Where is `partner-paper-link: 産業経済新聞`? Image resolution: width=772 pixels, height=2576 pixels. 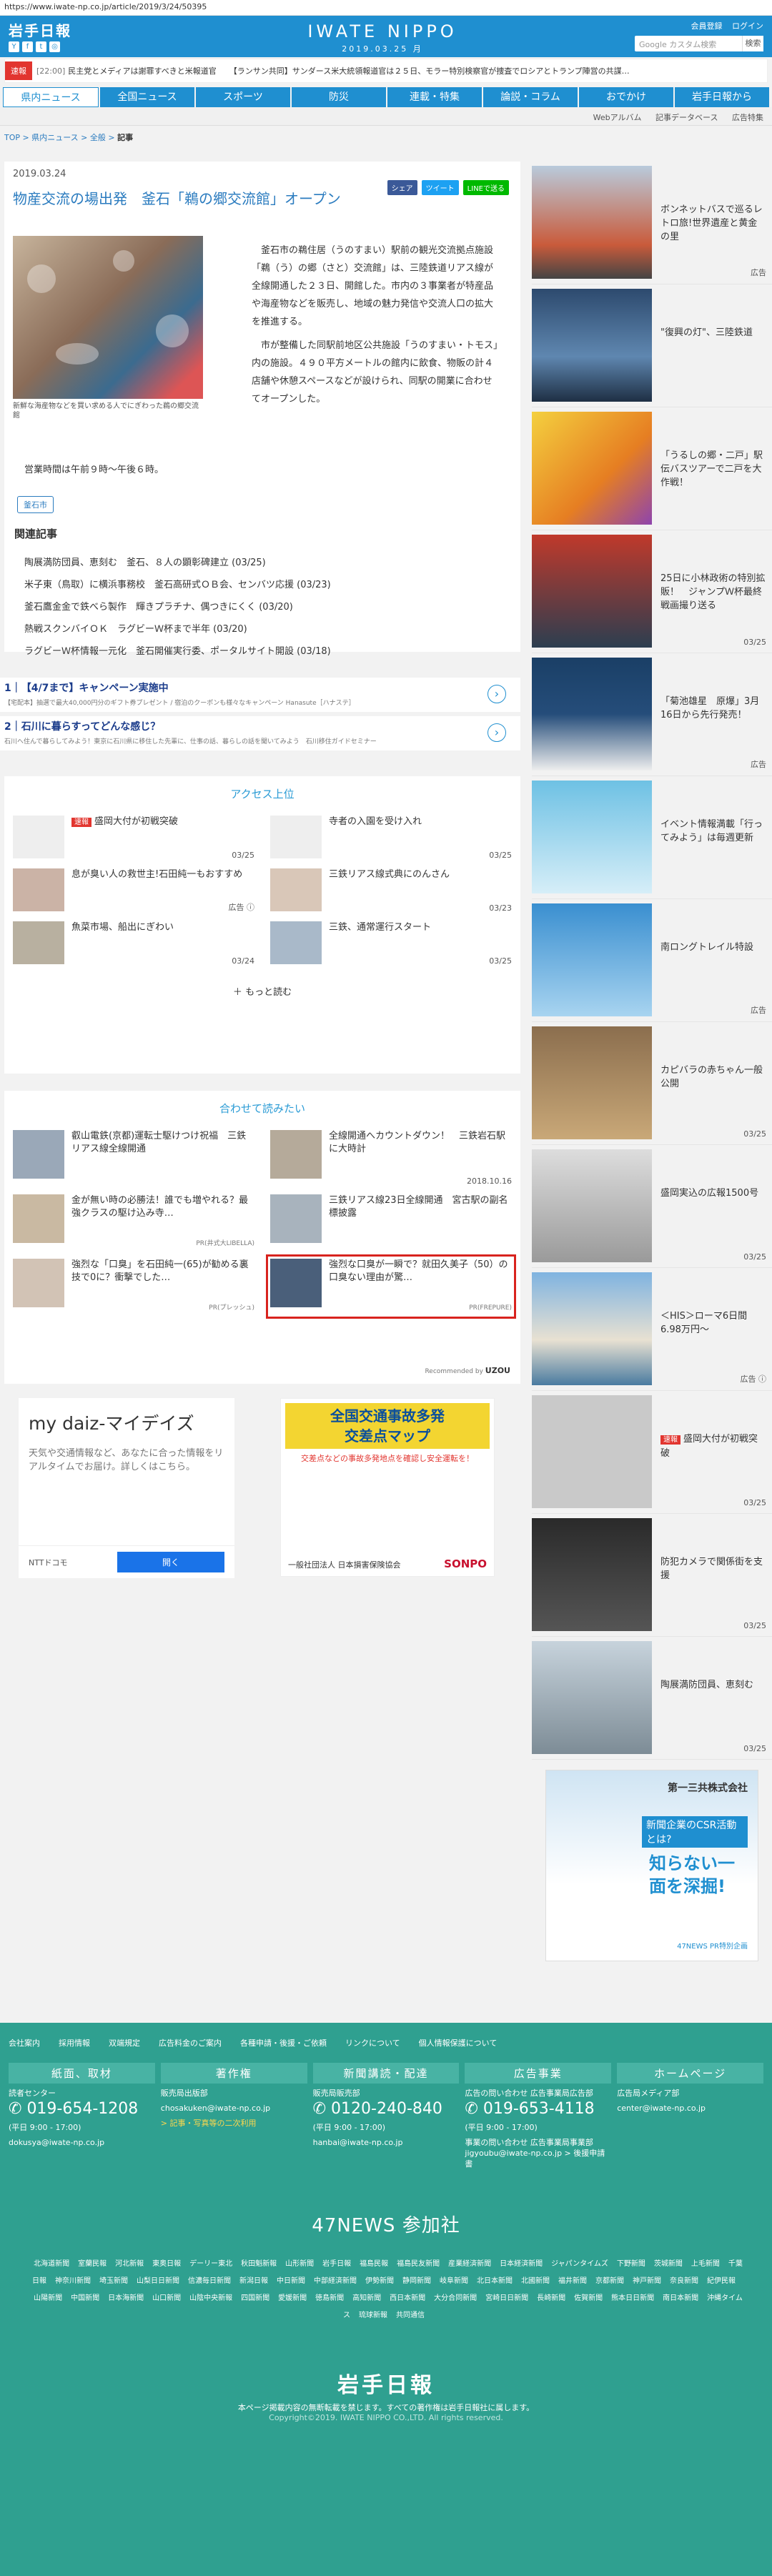
partner-paper-link: 産業経済新聞 is located at coordinates (469, 2264).